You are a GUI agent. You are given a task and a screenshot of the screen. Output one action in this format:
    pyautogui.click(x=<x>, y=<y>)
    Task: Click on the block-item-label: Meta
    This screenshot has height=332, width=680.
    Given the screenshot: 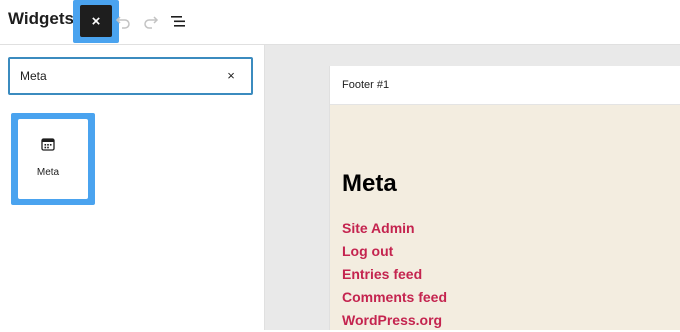 What is the action you would take?
    pyautogui.click(x=48, y=172)
    